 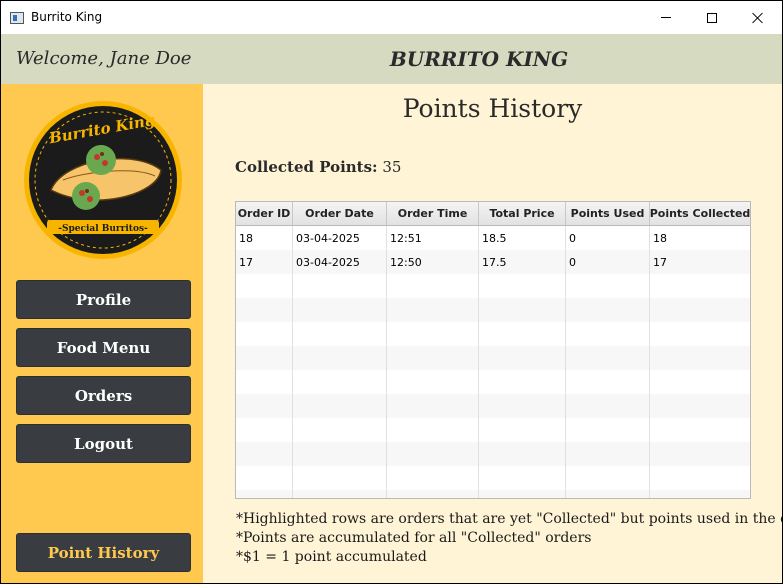 I want to click on header: Welcome, Jane Doe BURRITO KING, so click(x=391, y=59).